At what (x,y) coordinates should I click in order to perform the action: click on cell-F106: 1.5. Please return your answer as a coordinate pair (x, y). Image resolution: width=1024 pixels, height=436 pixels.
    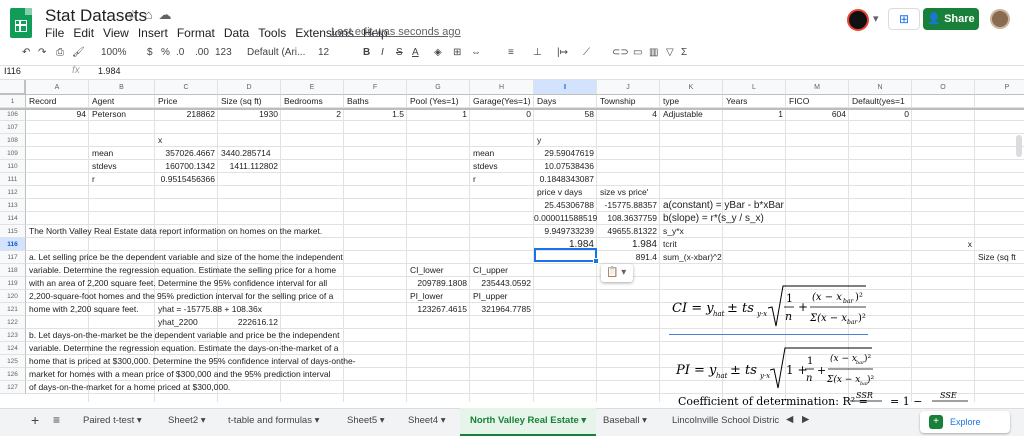
    Looking at the image, I should click on (374, 114).